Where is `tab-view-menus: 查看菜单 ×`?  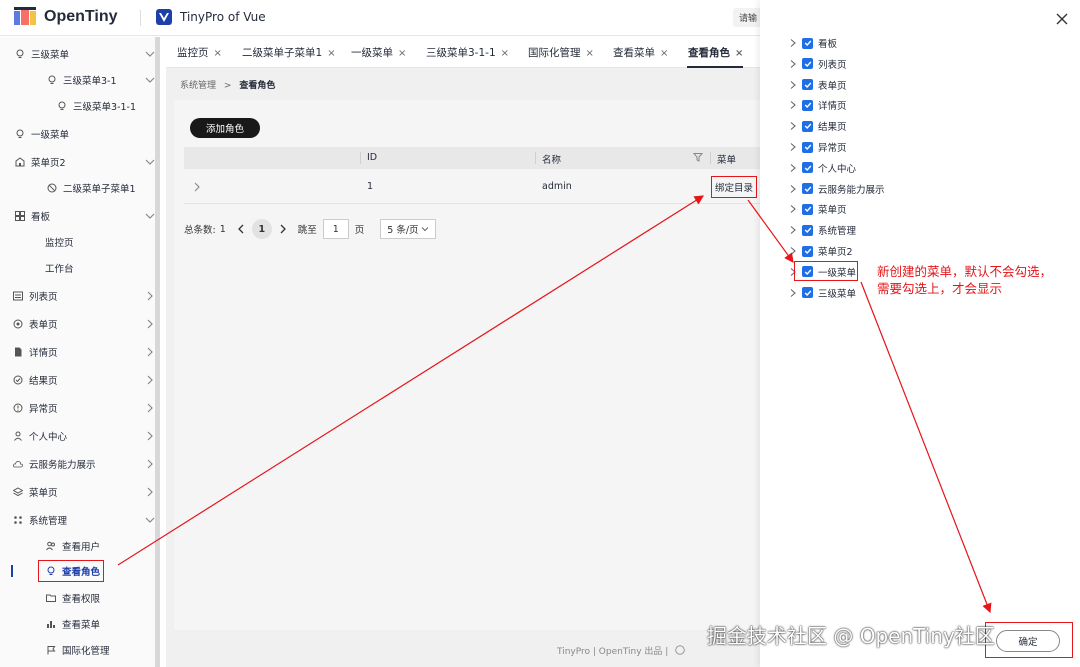
tab-view-menus: 查看菜单 × is located at coordinates (640, 52).